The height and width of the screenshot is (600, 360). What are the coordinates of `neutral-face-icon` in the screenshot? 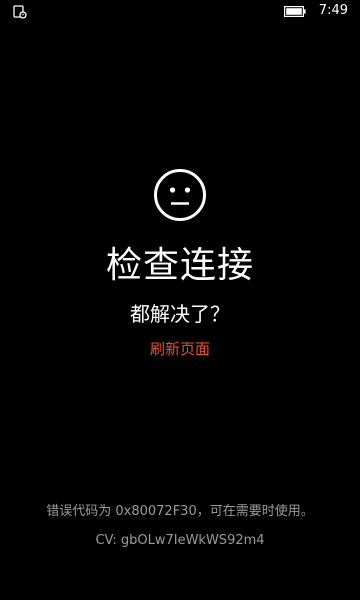 It's located at (180, 195).